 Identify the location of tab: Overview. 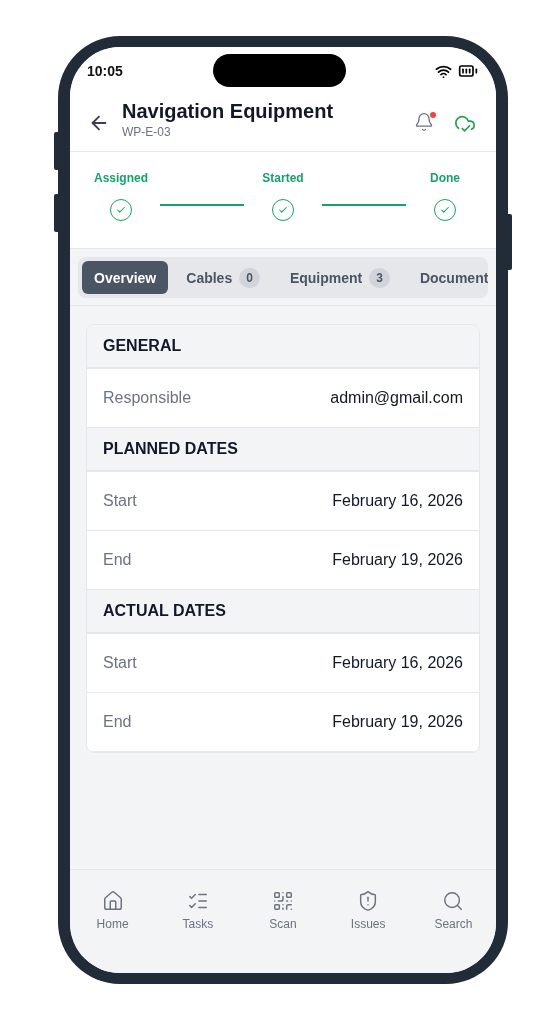
(125, 277).